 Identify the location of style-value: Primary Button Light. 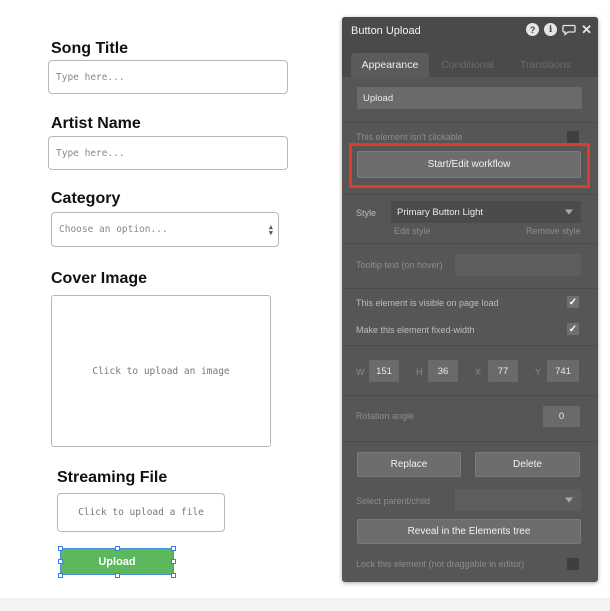
(440, 212).